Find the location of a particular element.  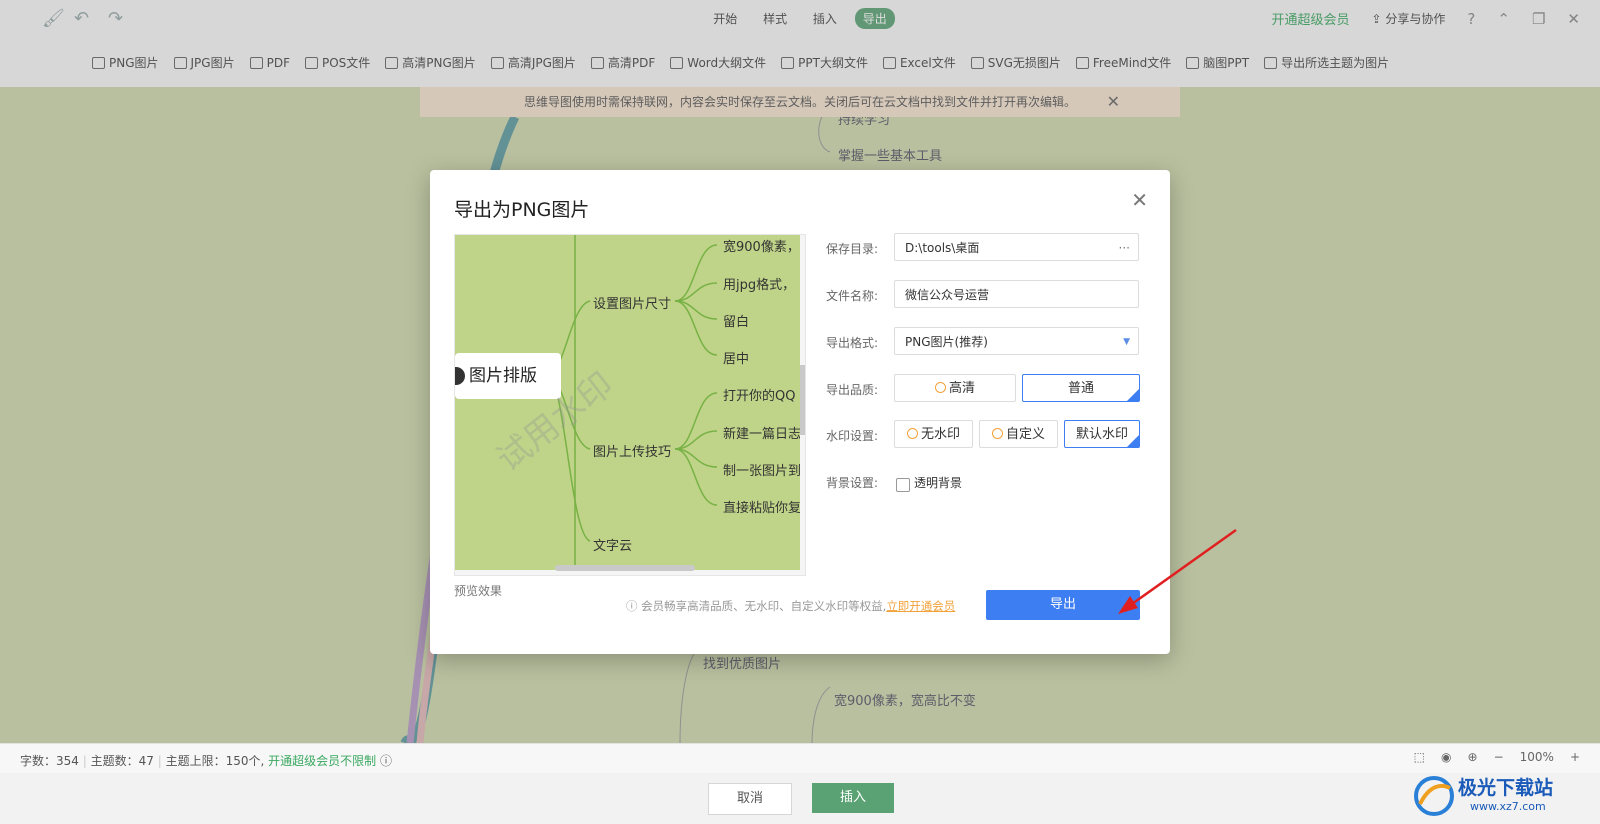

word-count: 字数：354 is located at coordinates (49, 761).